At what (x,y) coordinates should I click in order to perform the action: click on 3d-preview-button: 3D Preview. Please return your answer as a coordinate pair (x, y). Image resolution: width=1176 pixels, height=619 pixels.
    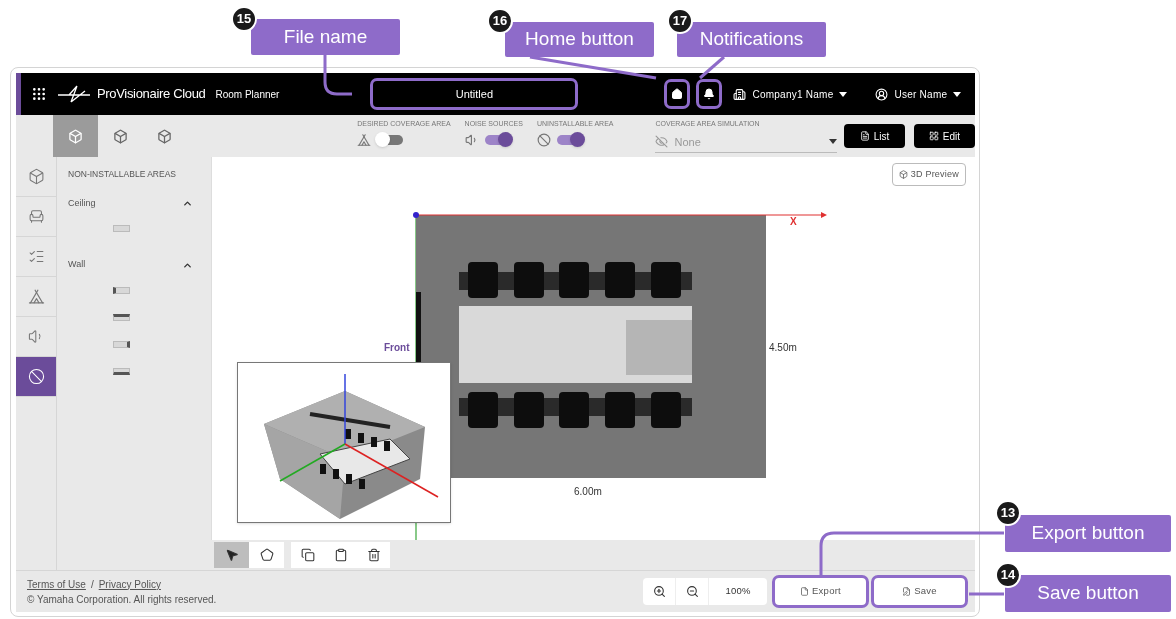
    Looking at the image, I should click on (928, 174).